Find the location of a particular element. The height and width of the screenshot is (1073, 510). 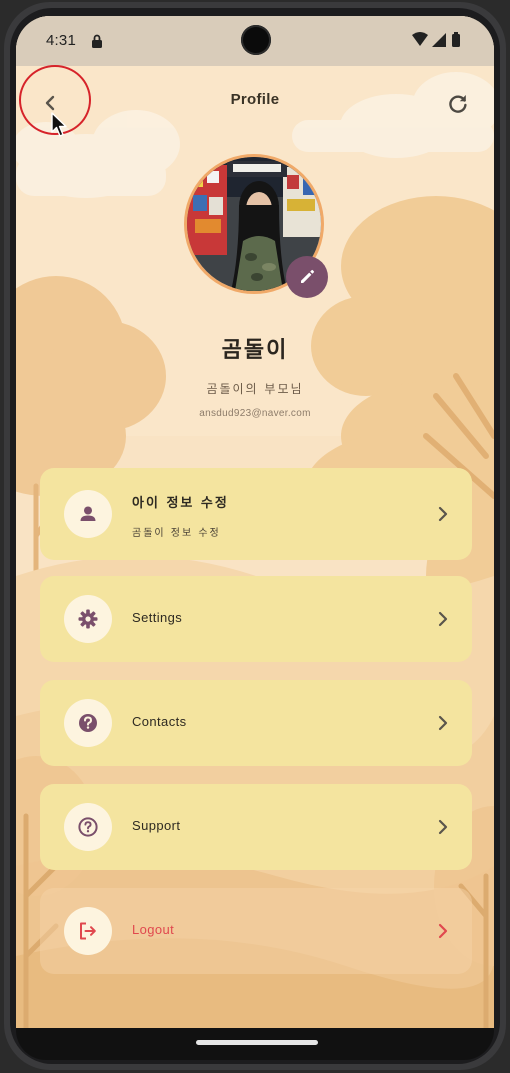

menu-item-label: Logout is located at coordinates (153, 929).